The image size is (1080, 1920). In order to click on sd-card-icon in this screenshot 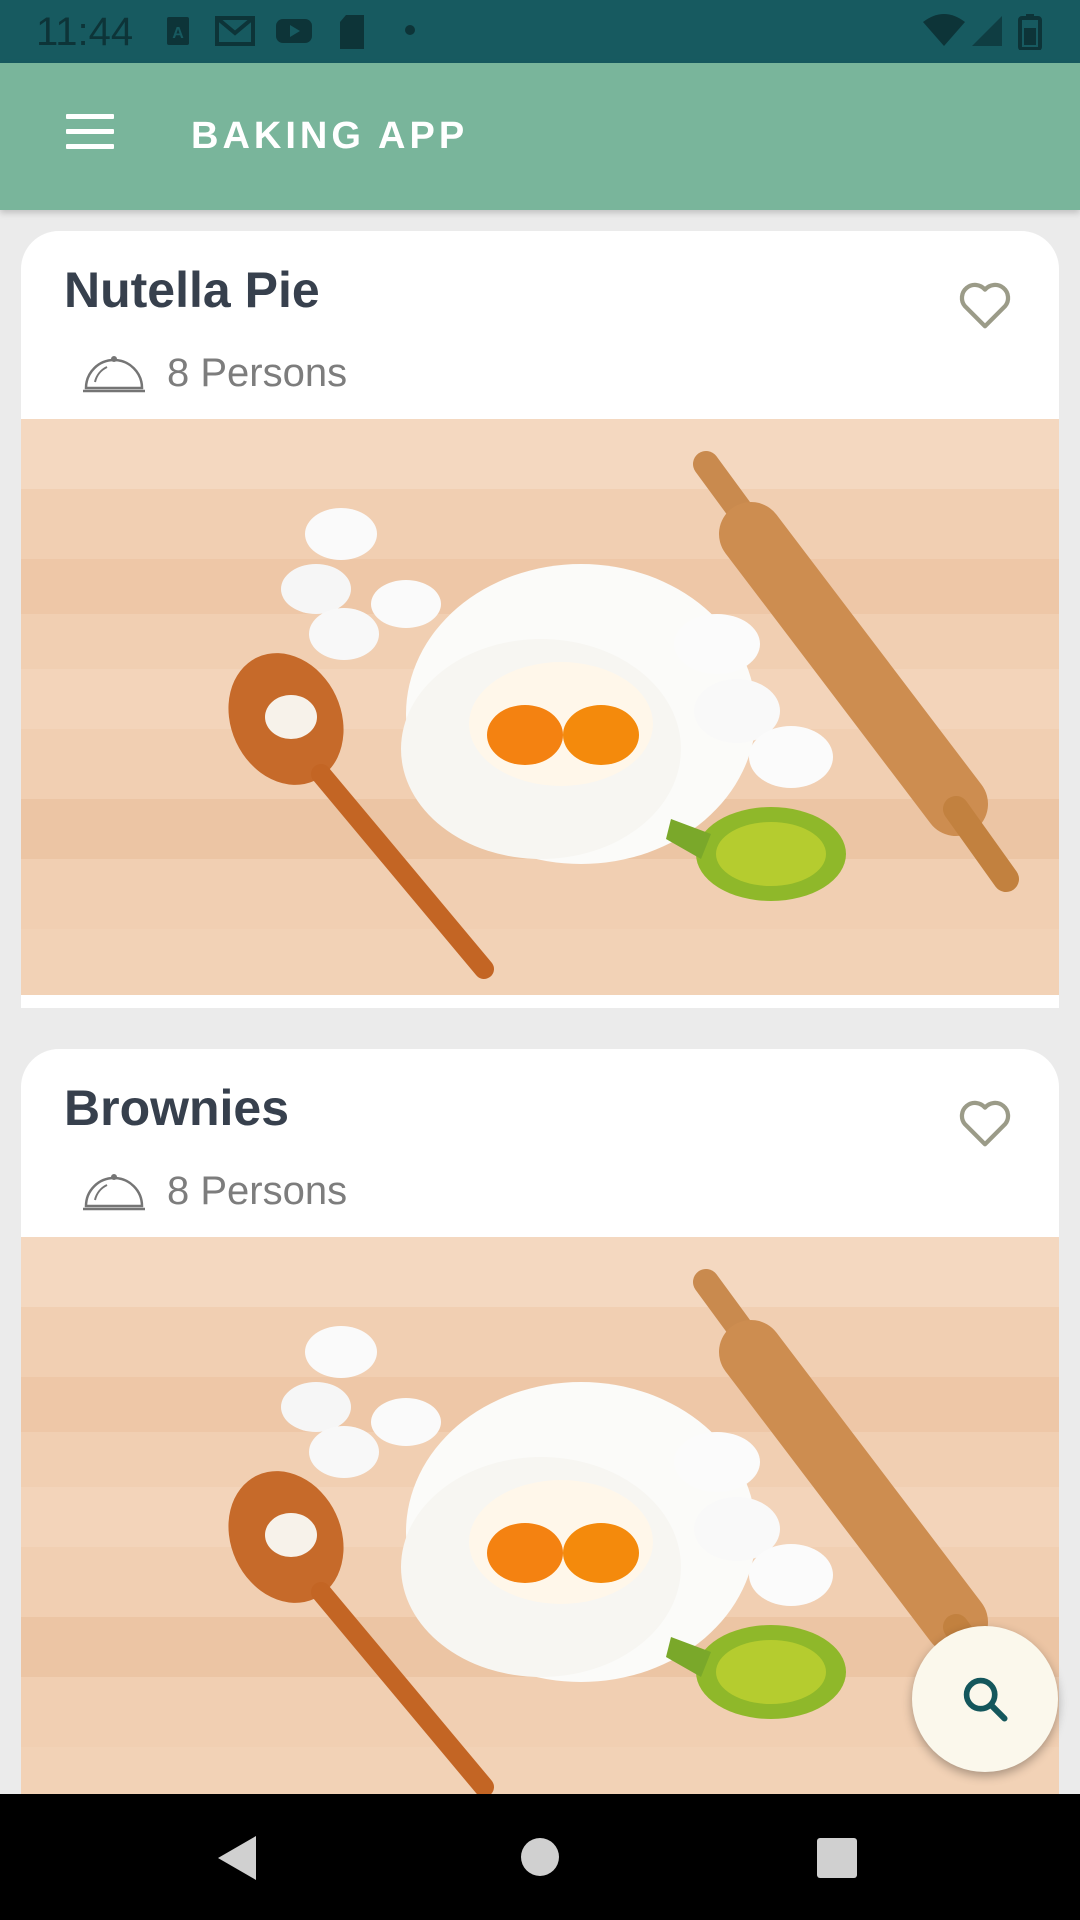, I will do `click(352, 32)`.